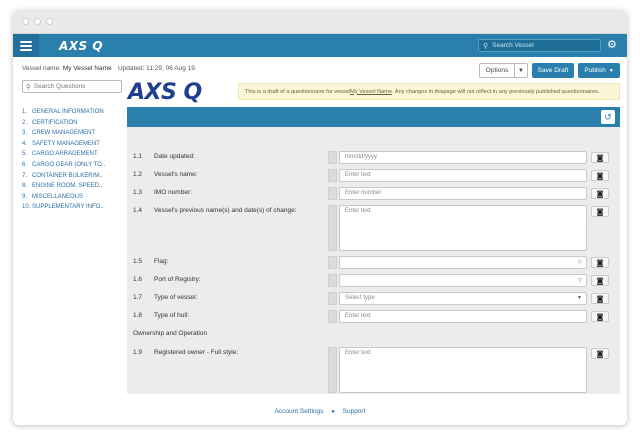 This screenshot has width=640, height=435. I want to click on sidebar-item: 2. CERTIFICATION, so click(72, 123).